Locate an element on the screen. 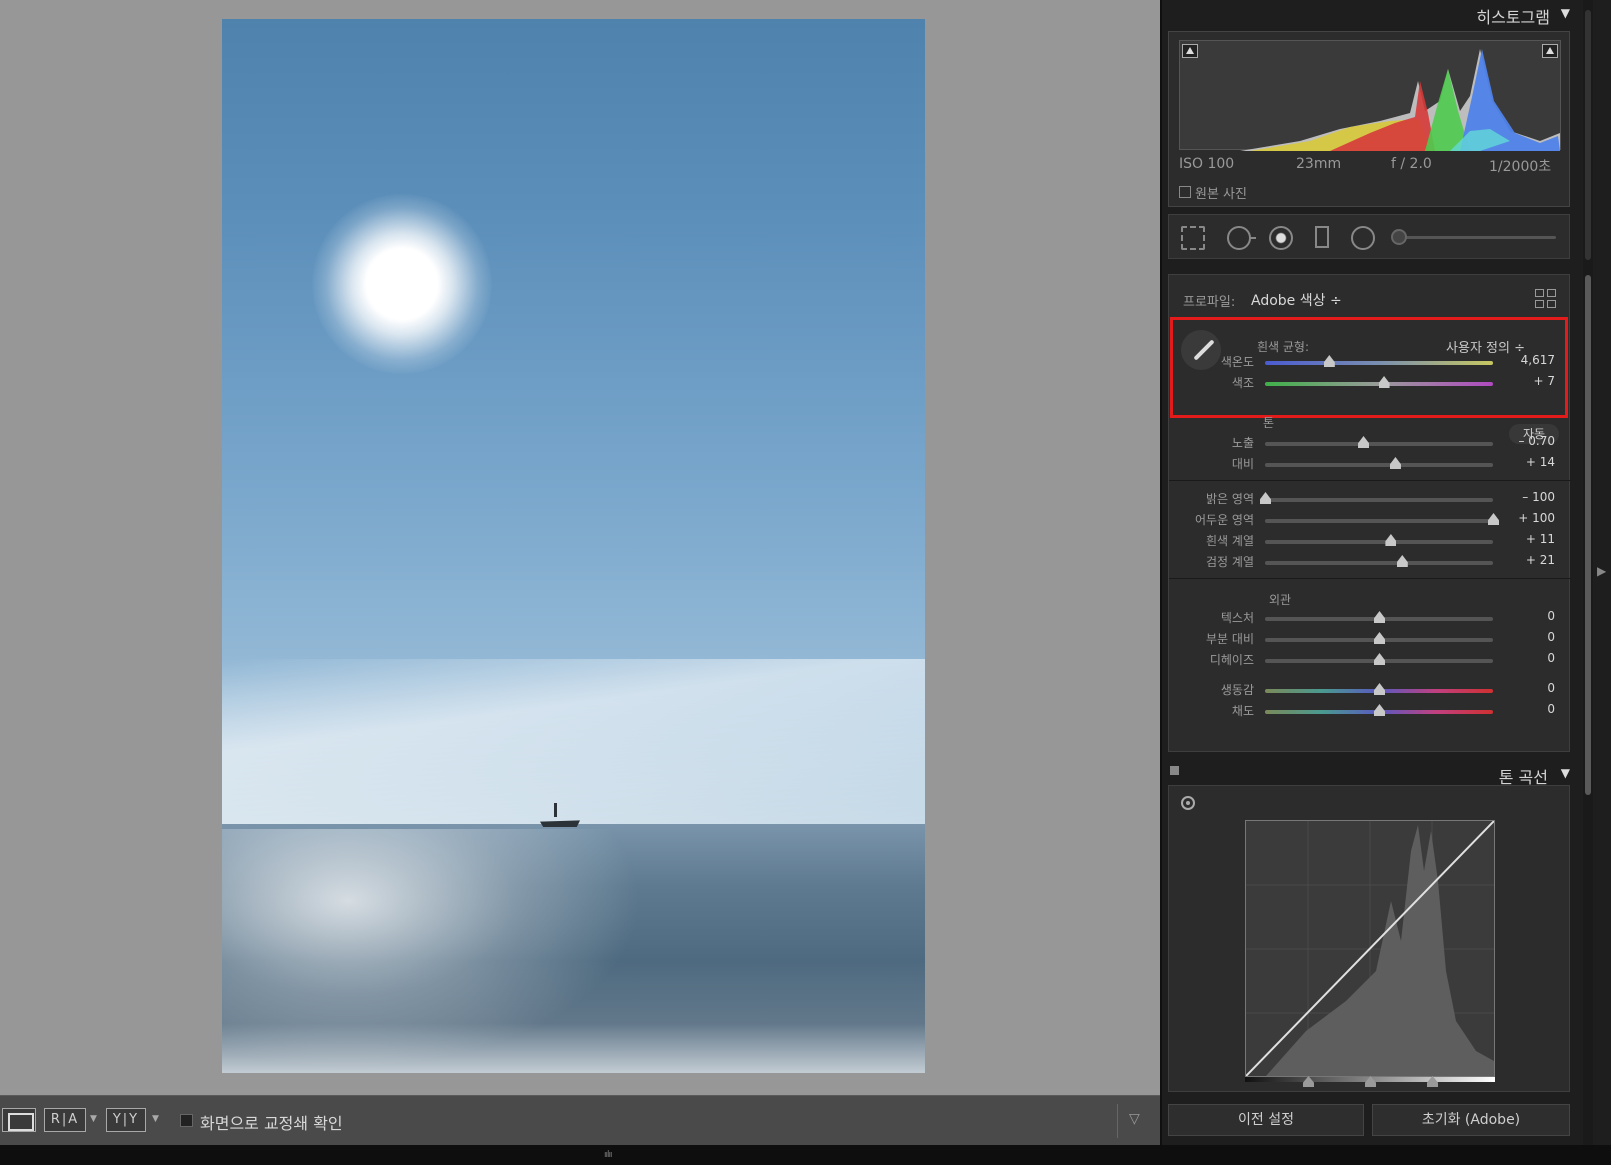 This screenshot has width=1611, height=1165. slider-value: + 11 is located at coordinates (1520, 539).